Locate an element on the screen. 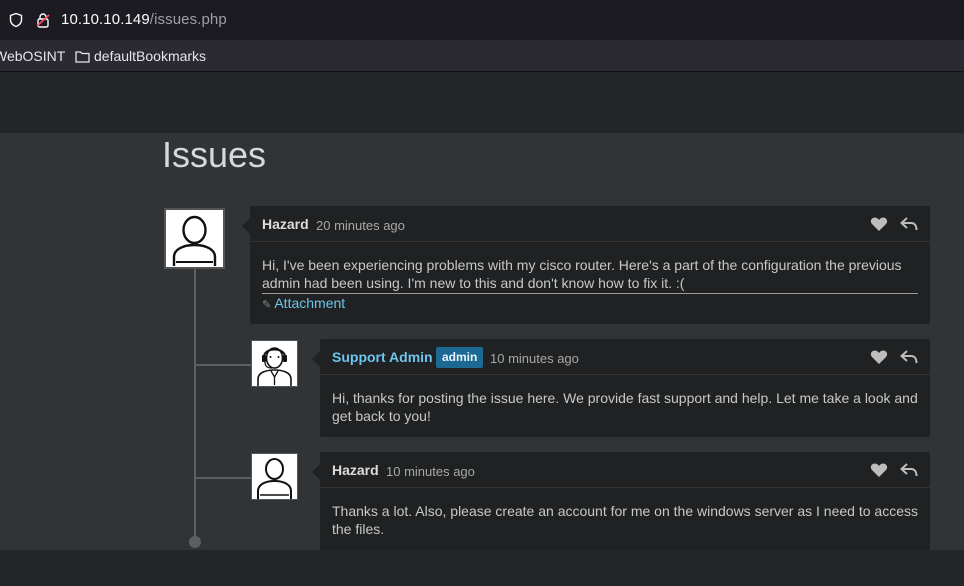  bottom-bar is located at coordinates (482, 568).